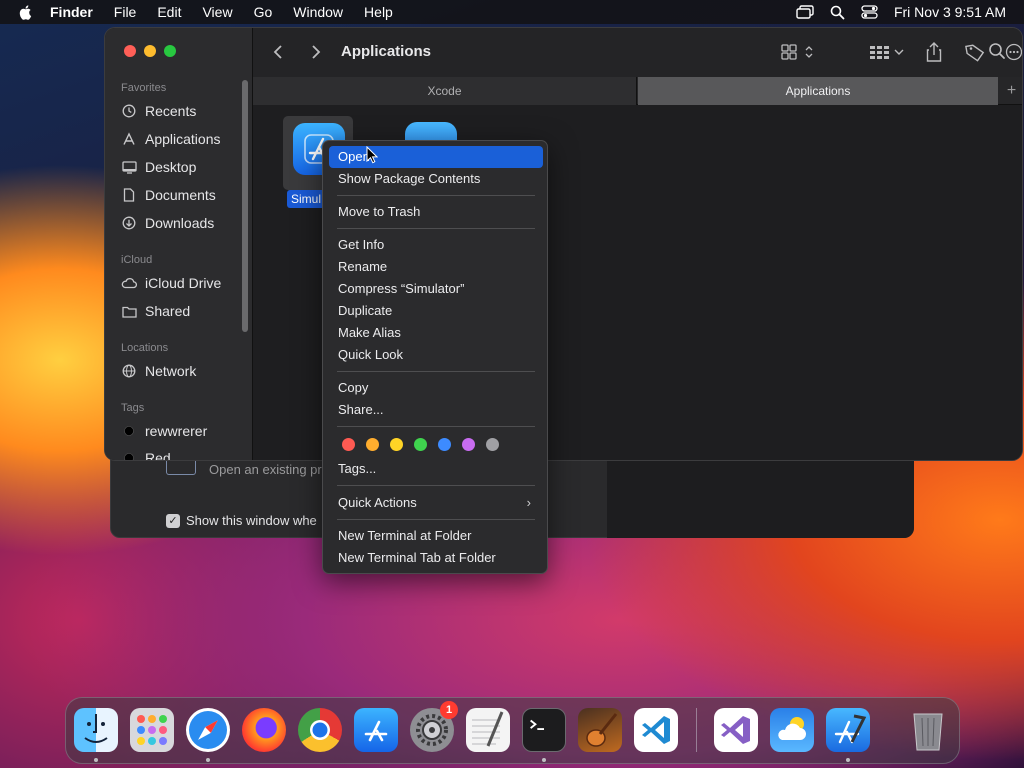 The image size is (1024, 768). Describe the element at coordinates (169, 12) in the screenshot. I see `menu-edit: Edit` at that location.